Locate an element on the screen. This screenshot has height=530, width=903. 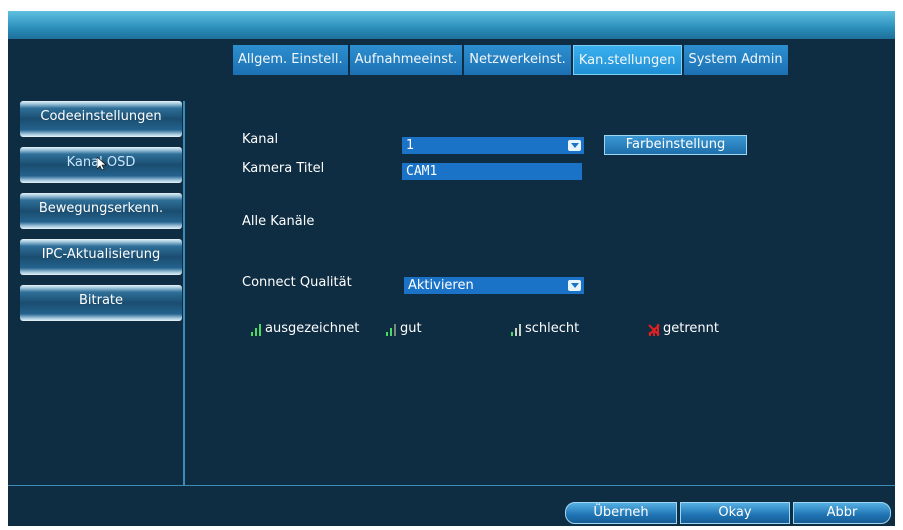
tab-recording: Aufnahmeeinst. is located at coordinates (406, 60).